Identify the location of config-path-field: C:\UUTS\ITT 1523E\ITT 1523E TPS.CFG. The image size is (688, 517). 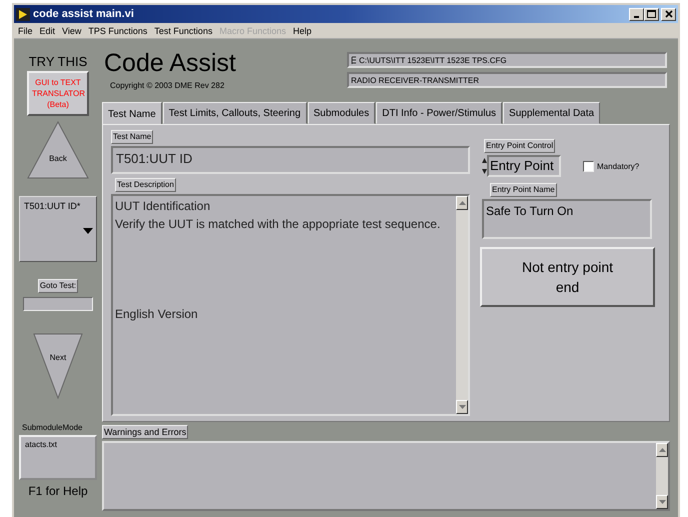
(507, 60).